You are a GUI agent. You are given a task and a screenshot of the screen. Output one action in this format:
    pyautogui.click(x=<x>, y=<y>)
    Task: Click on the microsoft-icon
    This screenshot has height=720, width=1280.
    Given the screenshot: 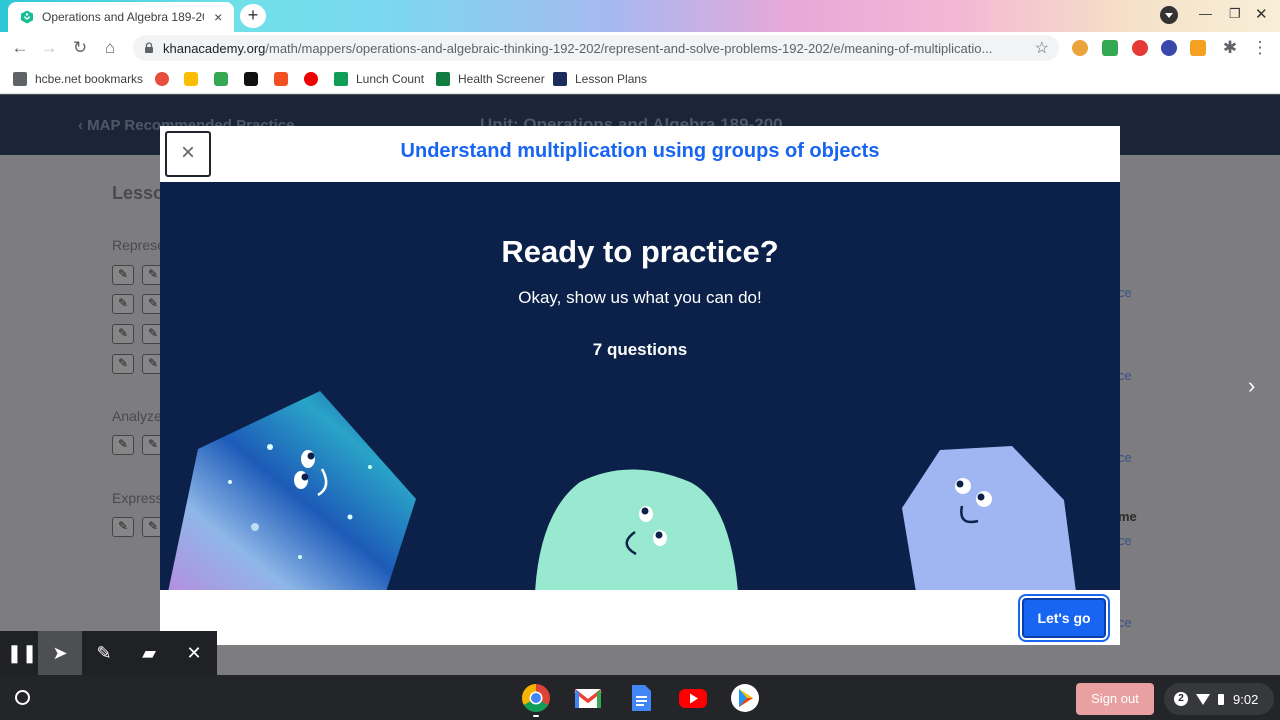 What is the action you would take?
    pyautogui.click(x=281, y=79)
    